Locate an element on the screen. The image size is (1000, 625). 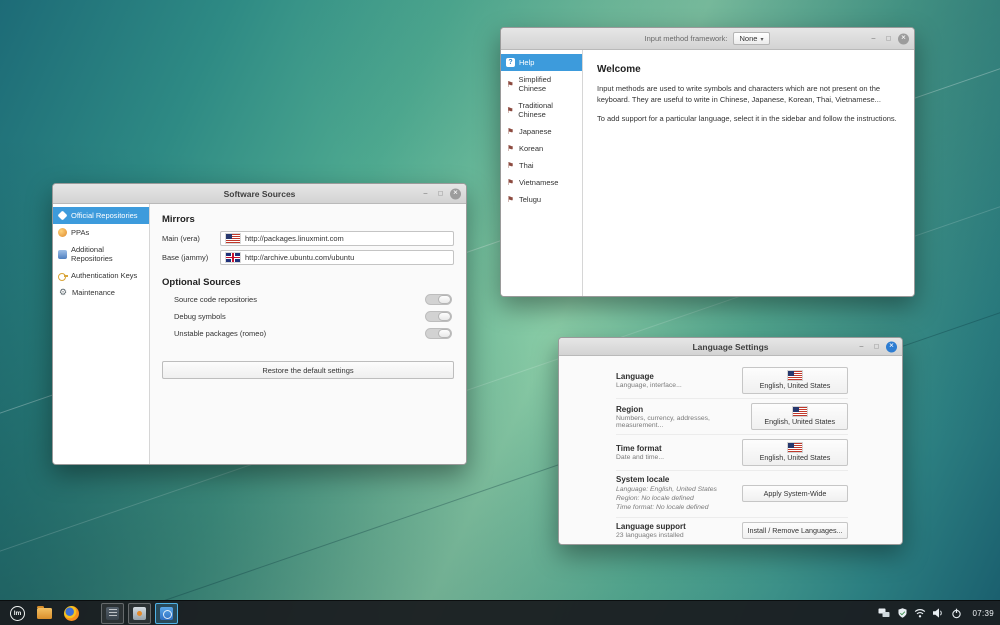
sidebar-item-korean: Korean is located at coordinates (541, 148).